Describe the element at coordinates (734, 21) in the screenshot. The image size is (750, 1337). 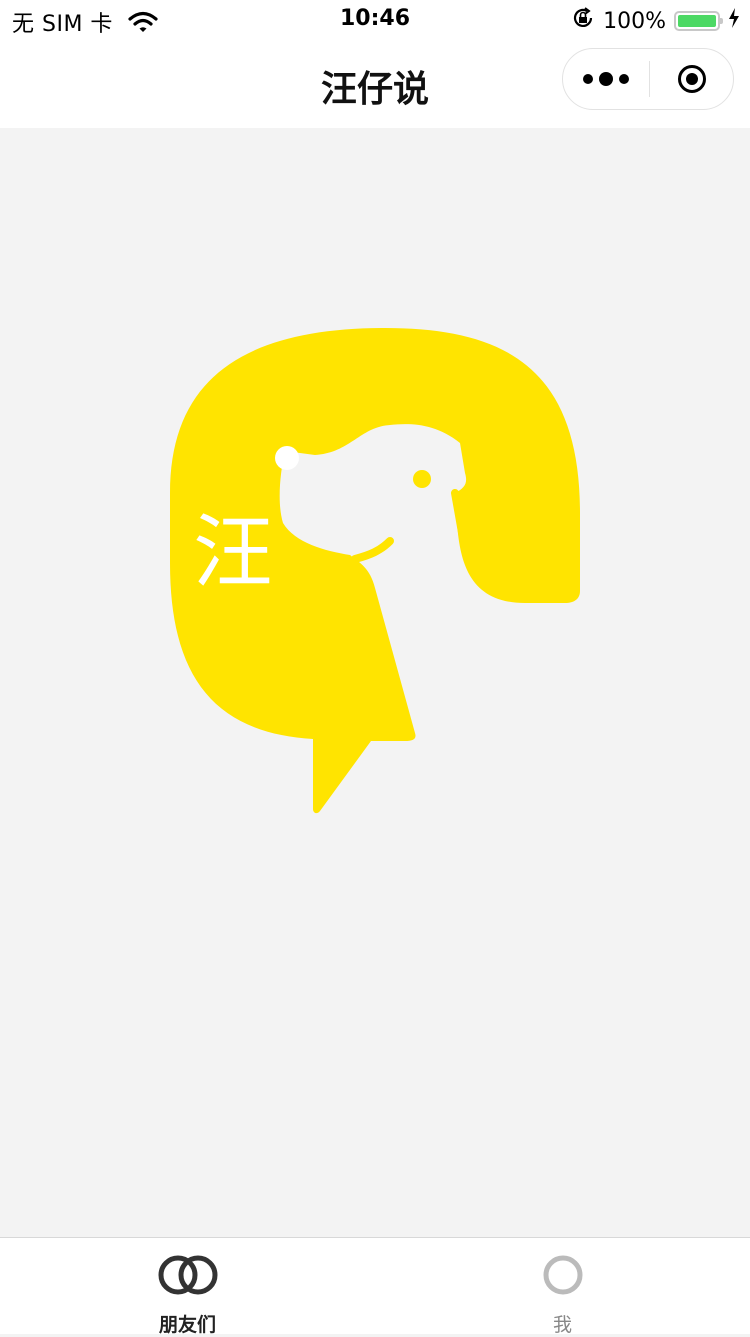
I see `charging-icon` at that location.